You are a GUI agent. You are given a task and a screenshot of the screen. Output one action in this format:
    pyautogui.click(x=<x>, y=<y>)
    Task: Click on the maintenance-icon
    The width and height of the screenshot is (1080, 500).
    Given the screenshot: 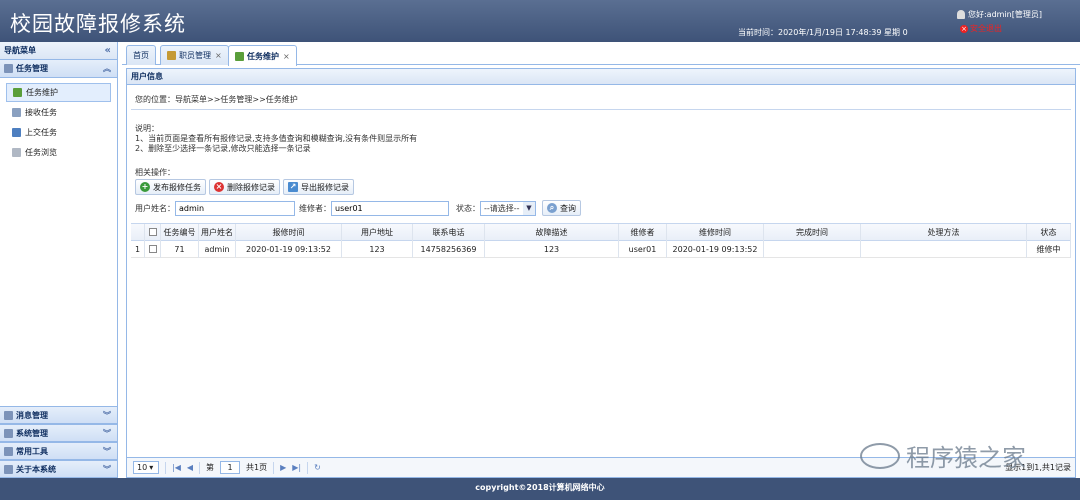 What is the action you would take?
    pyautogui.click(x=239, y=56)
    